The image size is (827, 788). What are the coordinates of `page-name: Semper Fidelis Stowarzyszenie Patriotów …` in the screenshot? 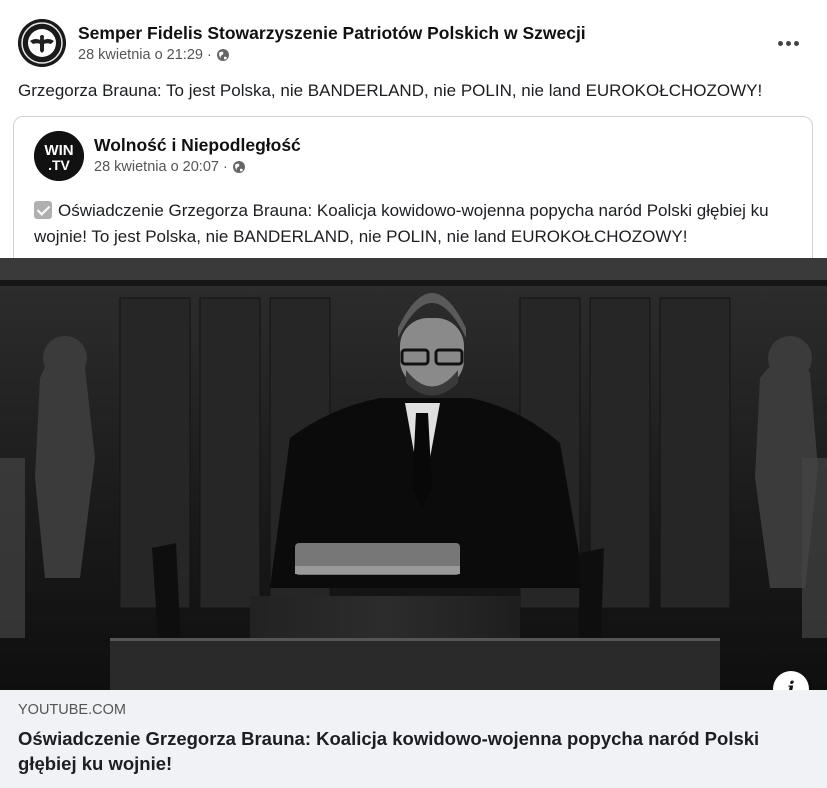 It's located at (332, 33).